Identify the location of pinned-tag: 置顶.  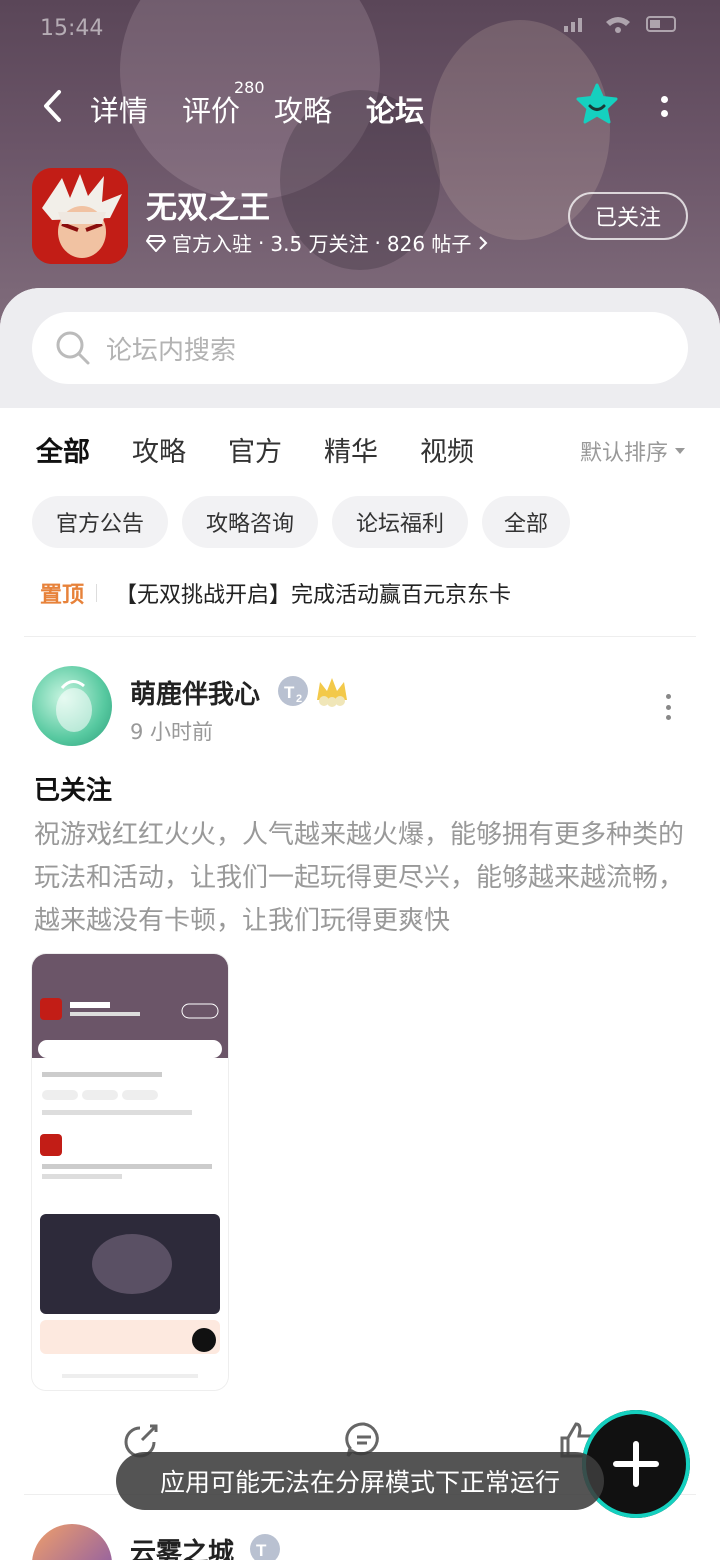
(62, 595).